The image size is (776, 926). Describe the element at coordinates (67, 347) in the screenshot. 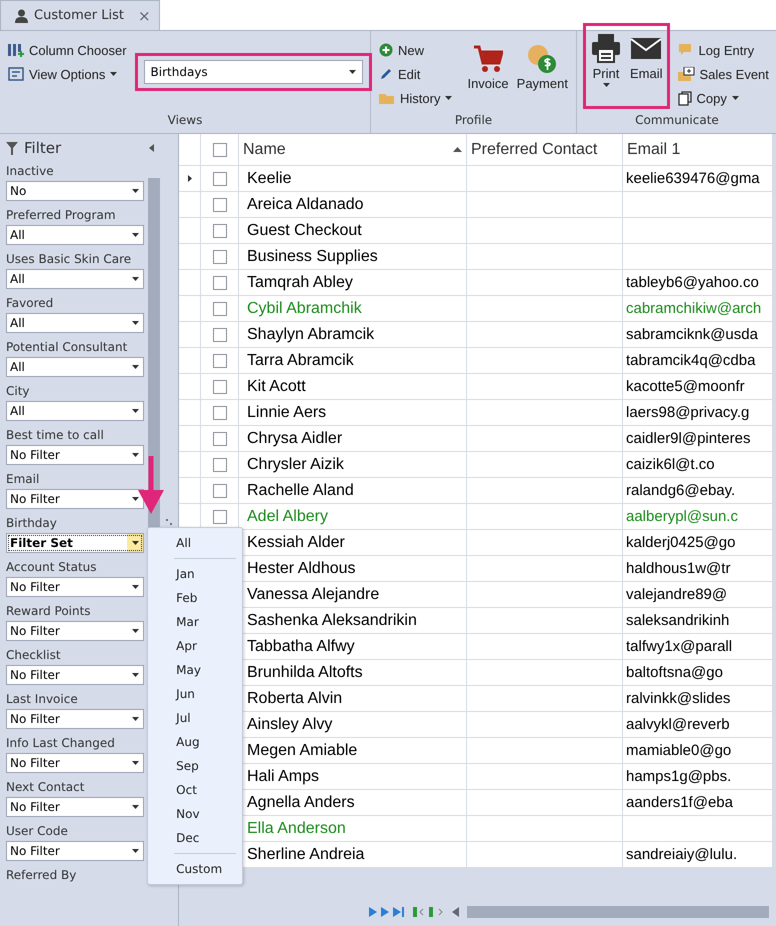

I see `filter-label: Potential Consultant` at that location.